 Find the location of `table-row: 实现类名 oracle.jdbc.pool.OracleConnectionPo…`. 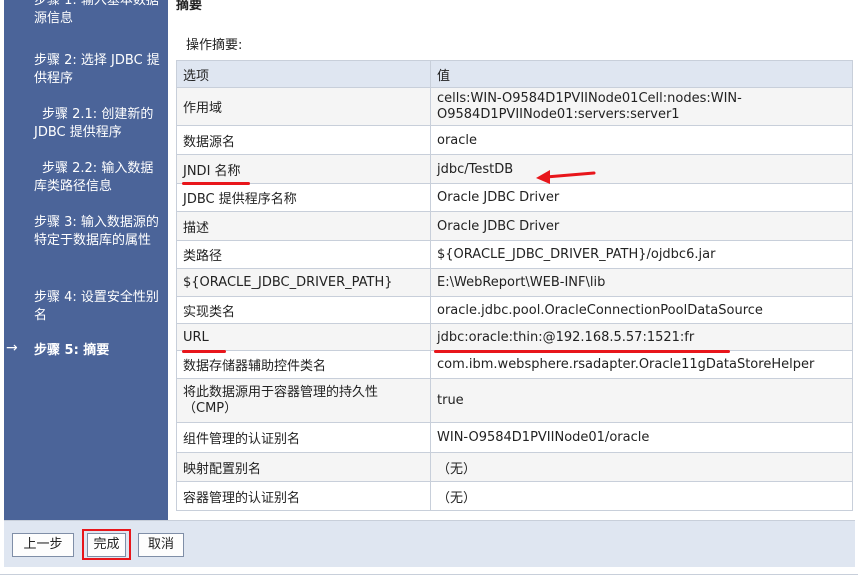

table-row: 实现类名 oracle.jdbc.pool.OracleConnectionPo… is located at coordinates (514, 310).